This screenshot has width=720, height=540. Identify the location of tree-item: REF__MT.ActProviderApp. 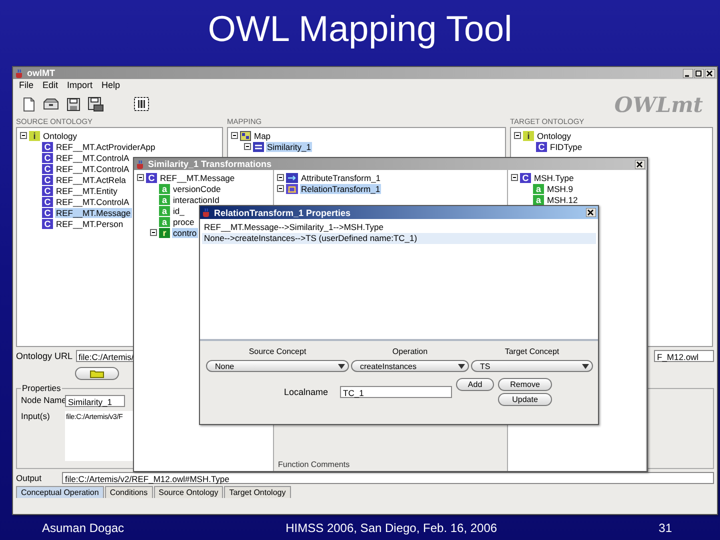
(105, 147).